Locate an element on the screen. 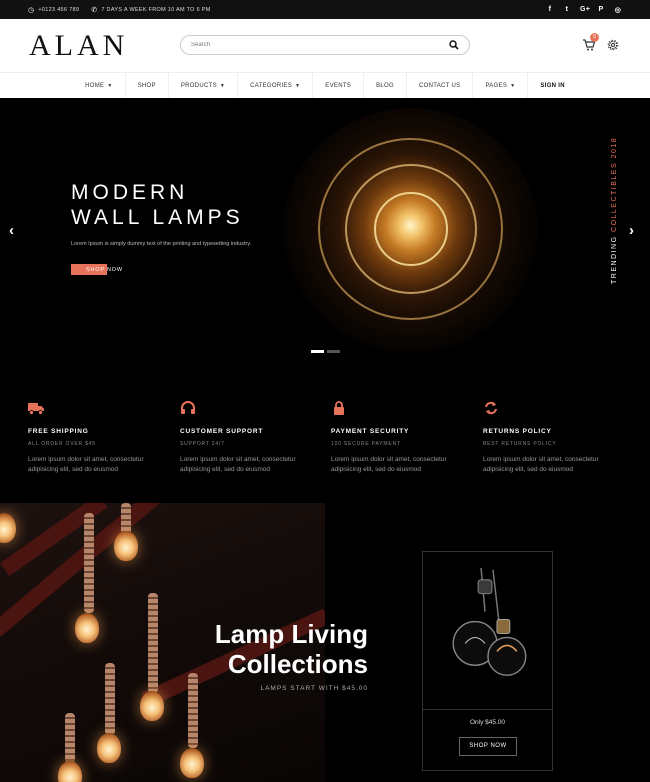  product-bulbs-image is located at coordinates (487, 631).